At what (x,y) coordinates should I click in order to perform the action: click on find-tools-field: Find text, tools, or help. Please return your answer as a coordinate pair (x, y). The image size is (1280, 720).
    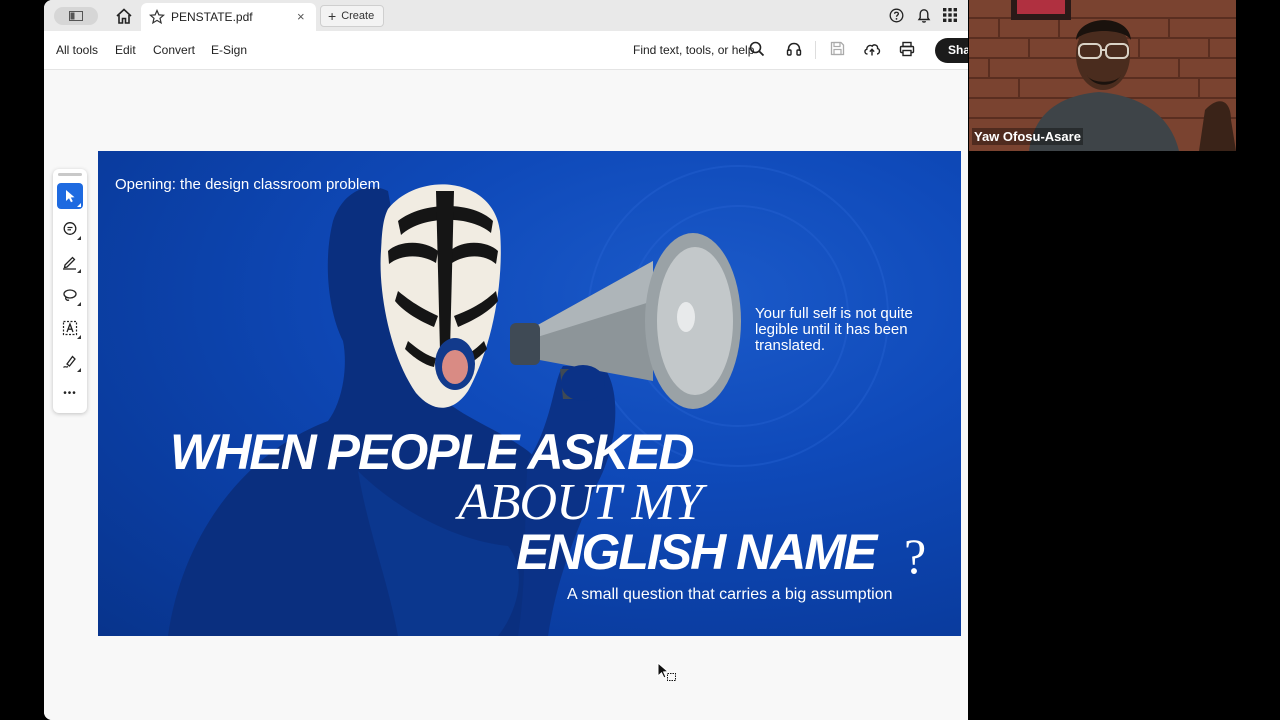
    Looking at the image, I should click on (693, 50).